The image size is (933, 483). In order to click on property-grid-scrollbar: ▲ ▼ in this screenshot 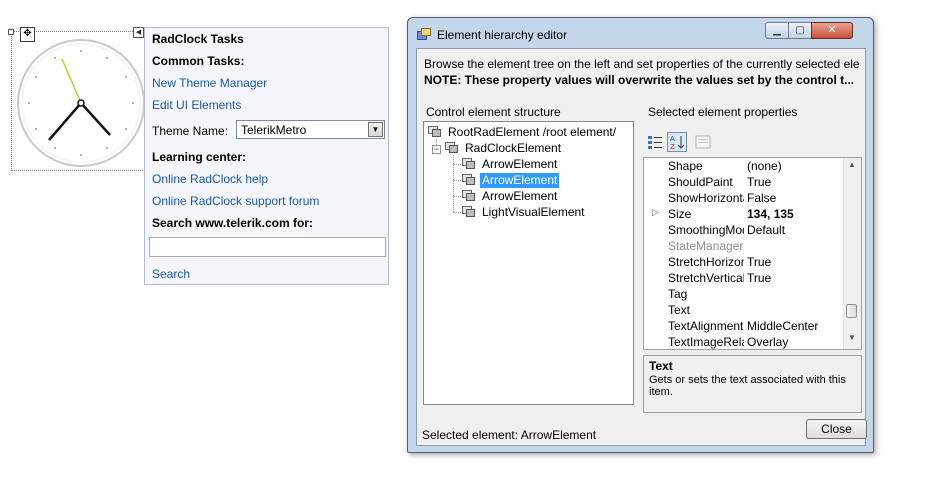, I will do `click(852, 253)`.